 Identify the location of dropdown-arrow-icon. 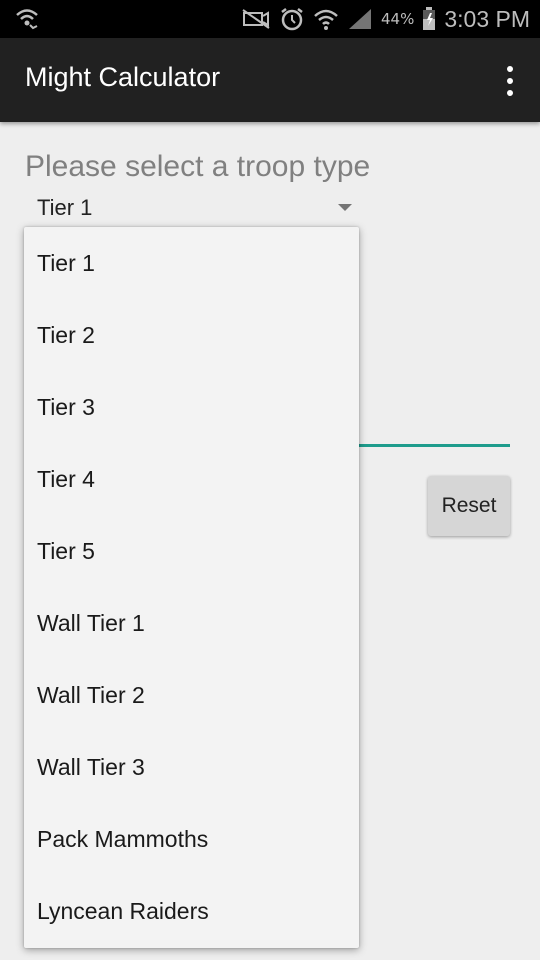
(345, 207).